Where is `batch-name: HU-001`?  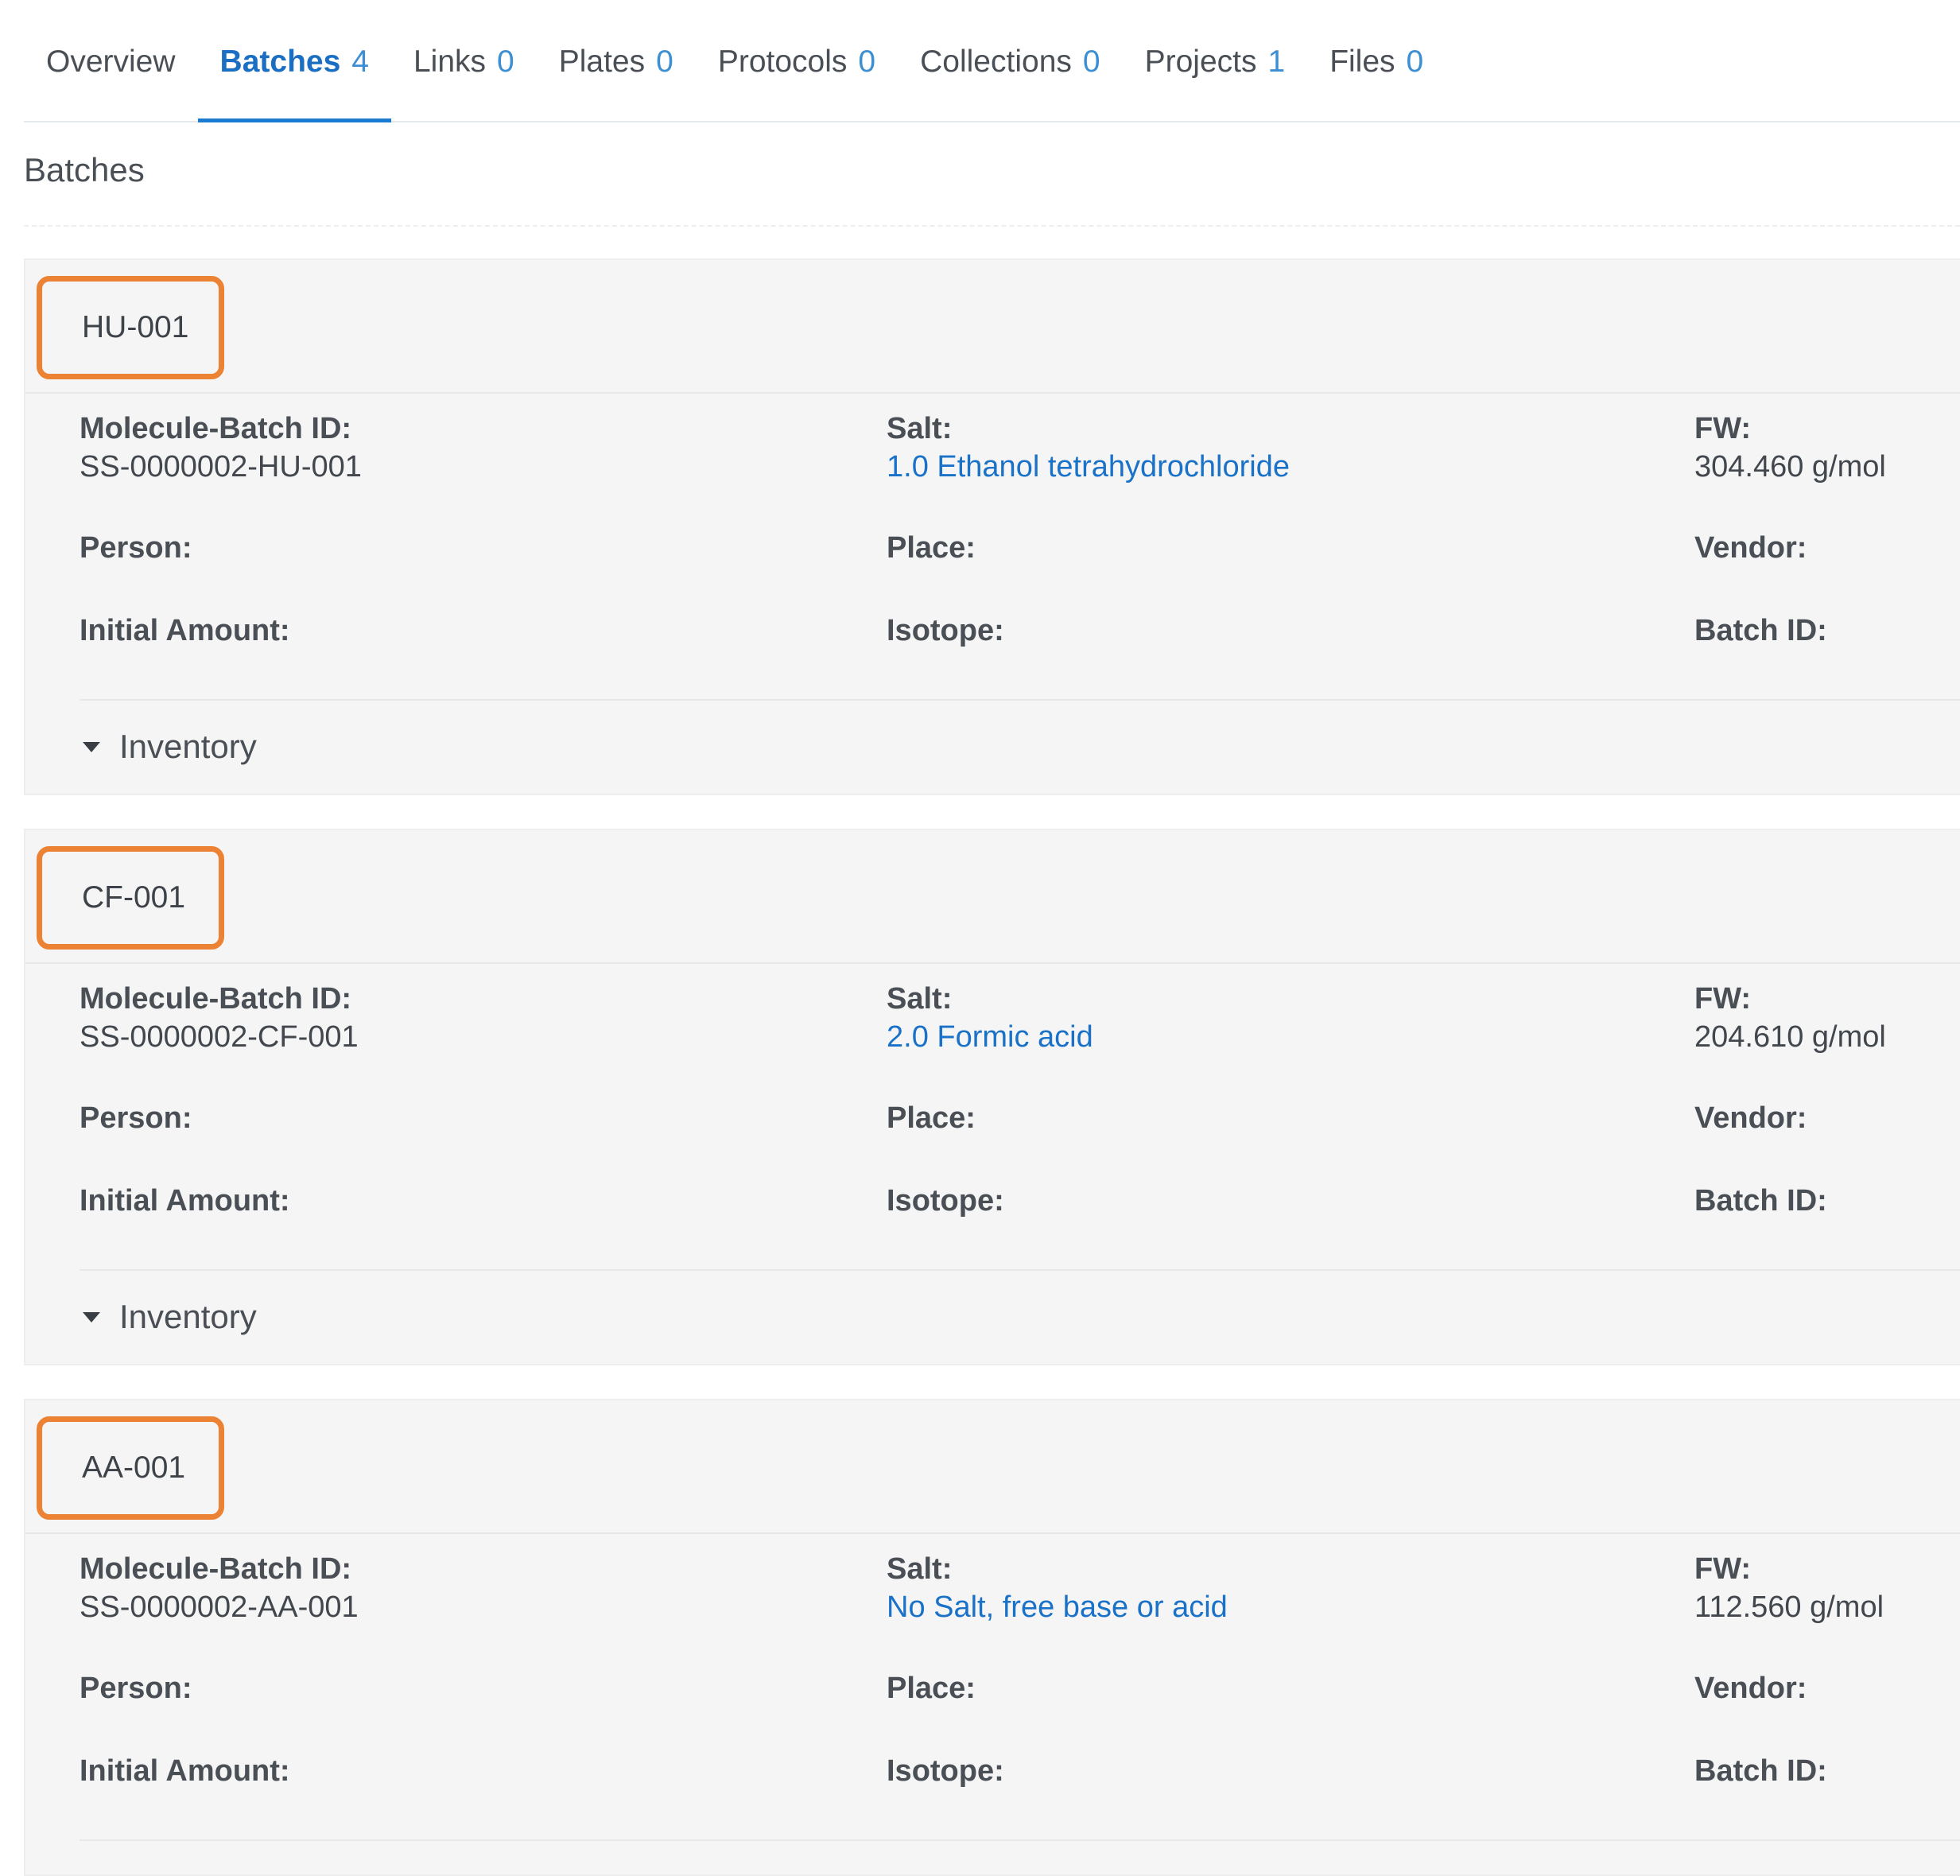 batch-name: HU-001 is located at coordinates (130, 327).